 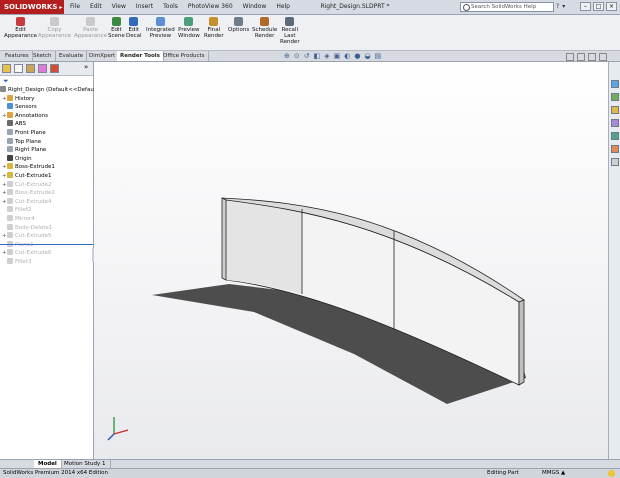 I want to click on search-input: Search SolidWorks Help, so click(x=507, y=7).